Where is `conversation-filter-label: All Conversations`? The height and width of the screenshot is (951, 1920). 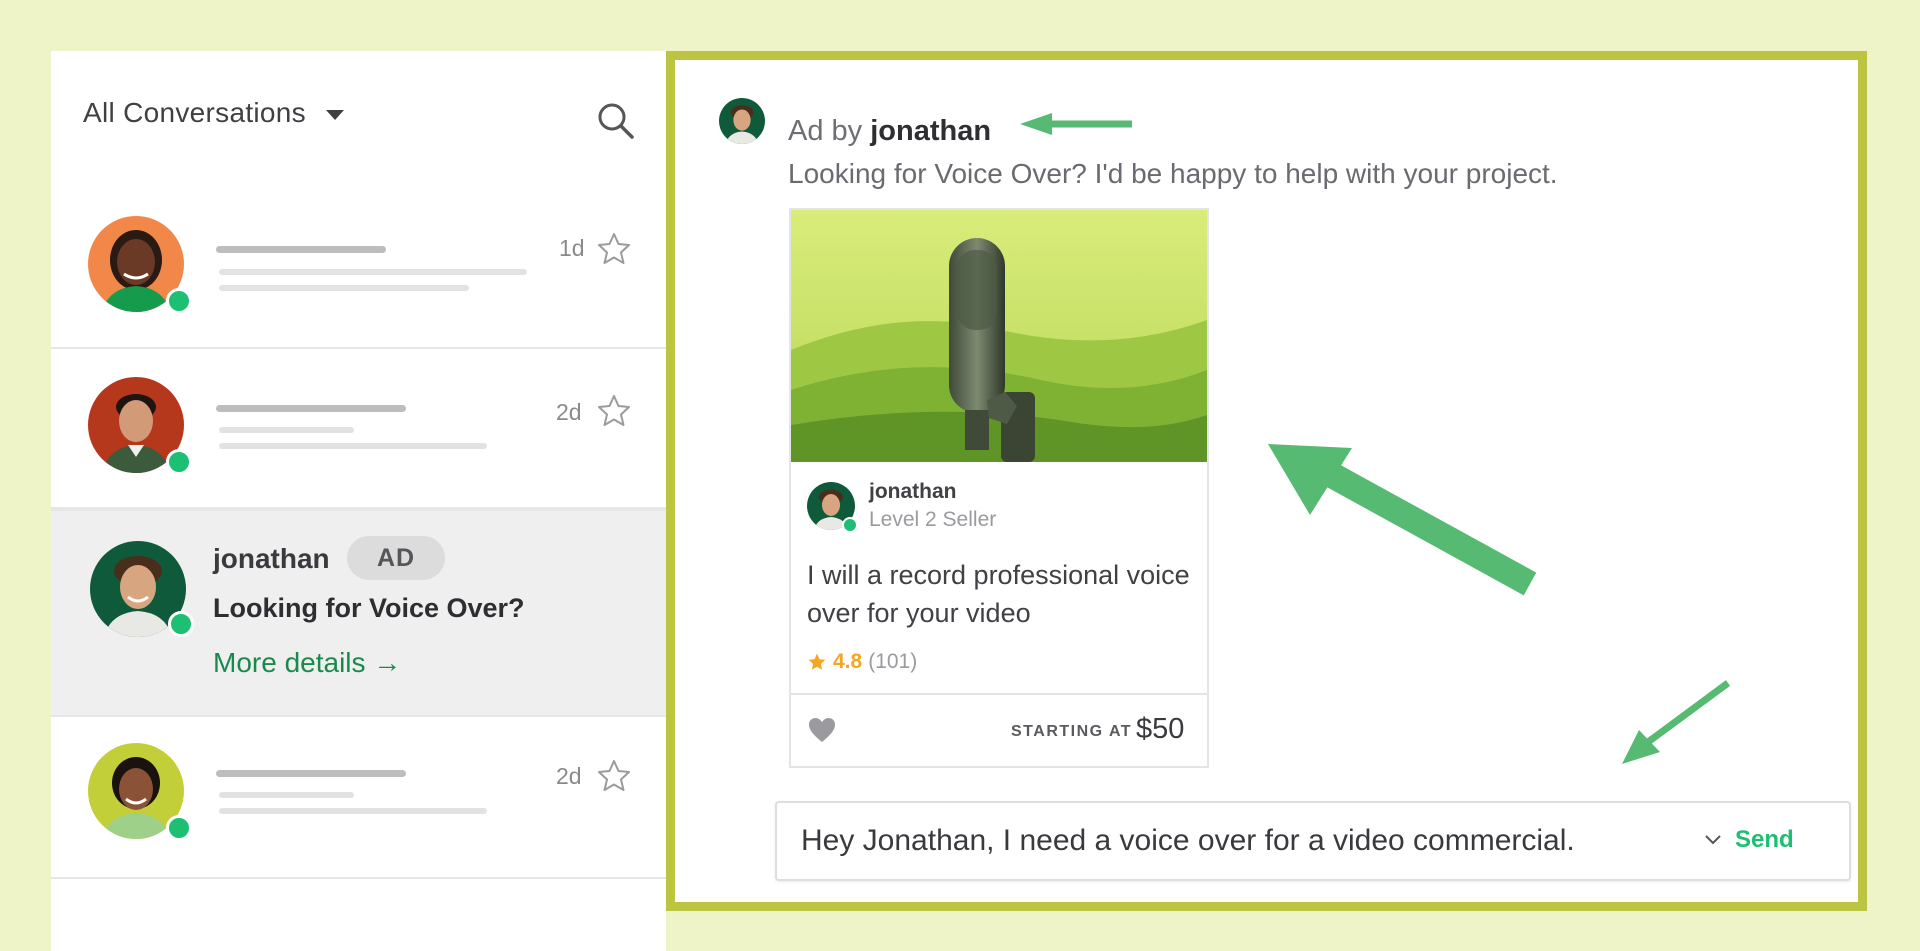
conversation-filter-label: All Conversations is located at coordinates (194, 112).